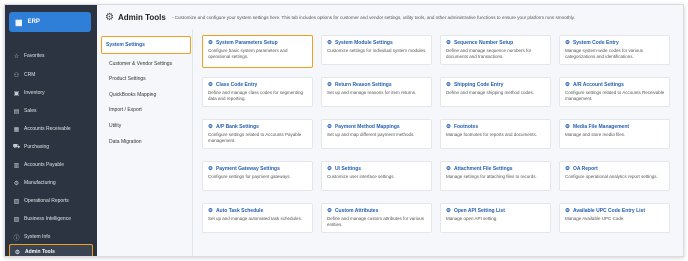 The height and width of the screenshot is (261, 688). I want to click on card-title-label: Sequence Number Setup, so click(483, 43).